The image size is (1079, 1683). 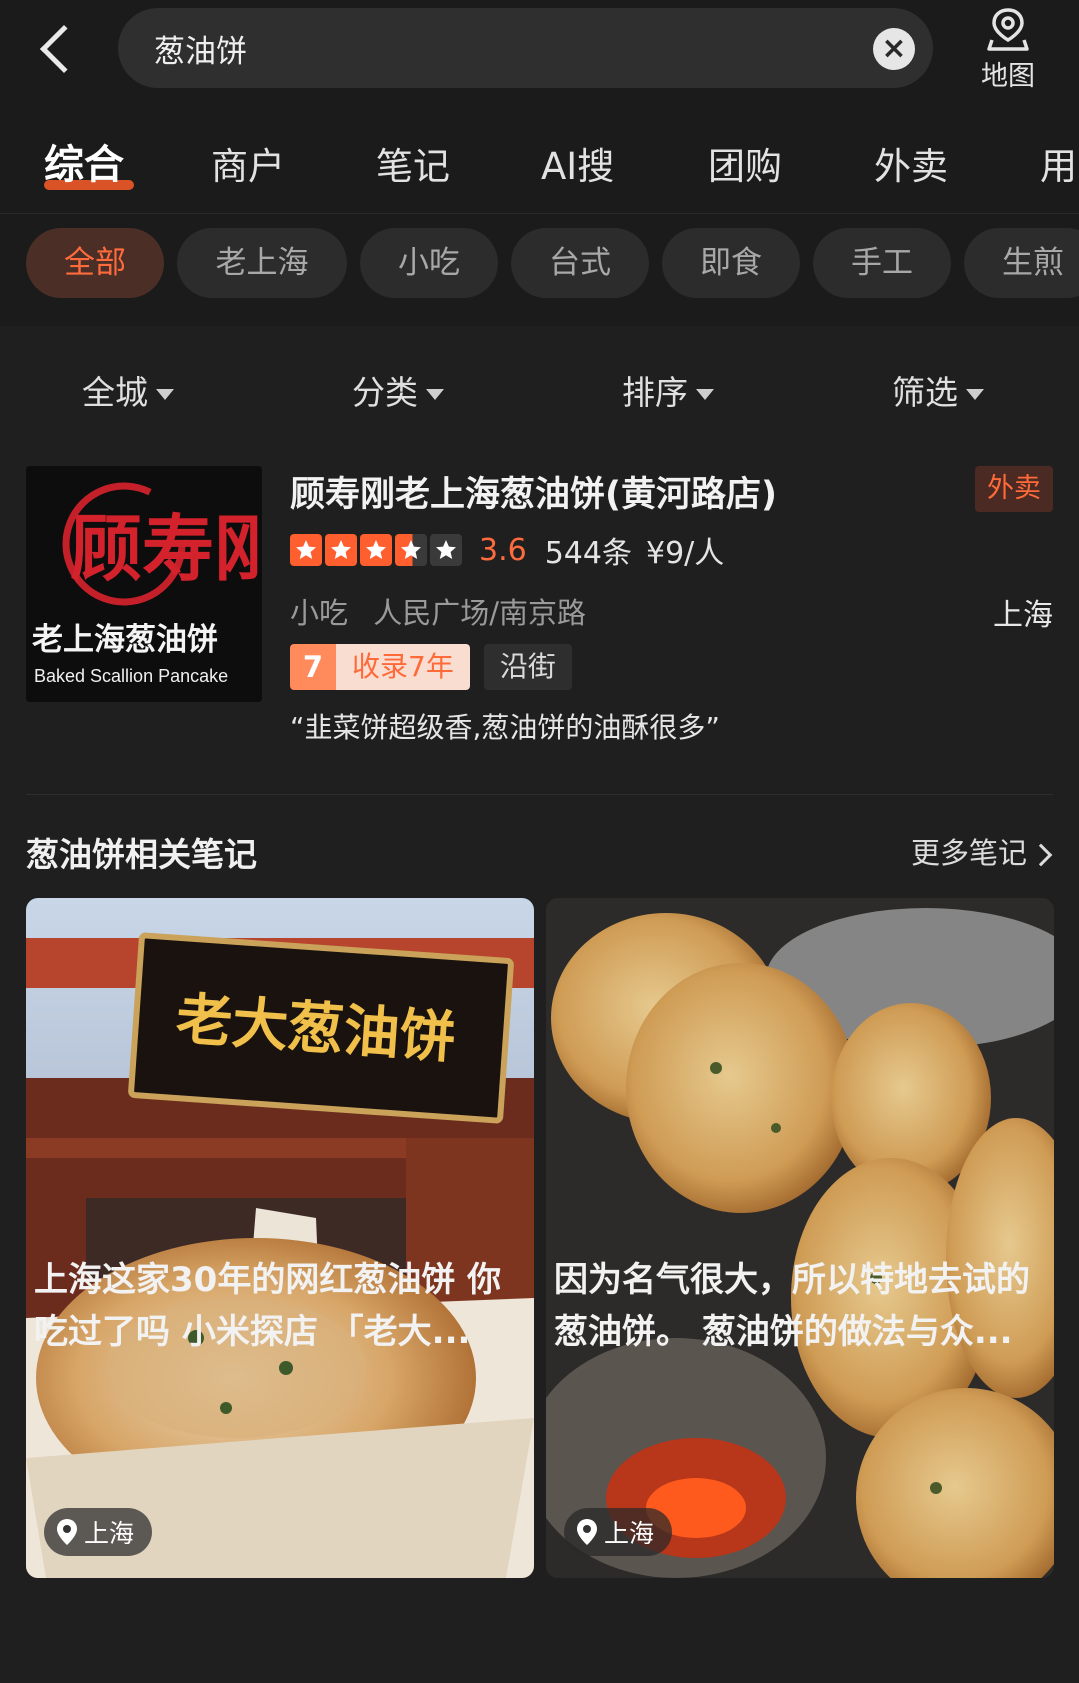 What do you see at coordinates (429, 263) in the screenshot?
I see `chip-snack: 小吃` at bounding box center [429, 263].